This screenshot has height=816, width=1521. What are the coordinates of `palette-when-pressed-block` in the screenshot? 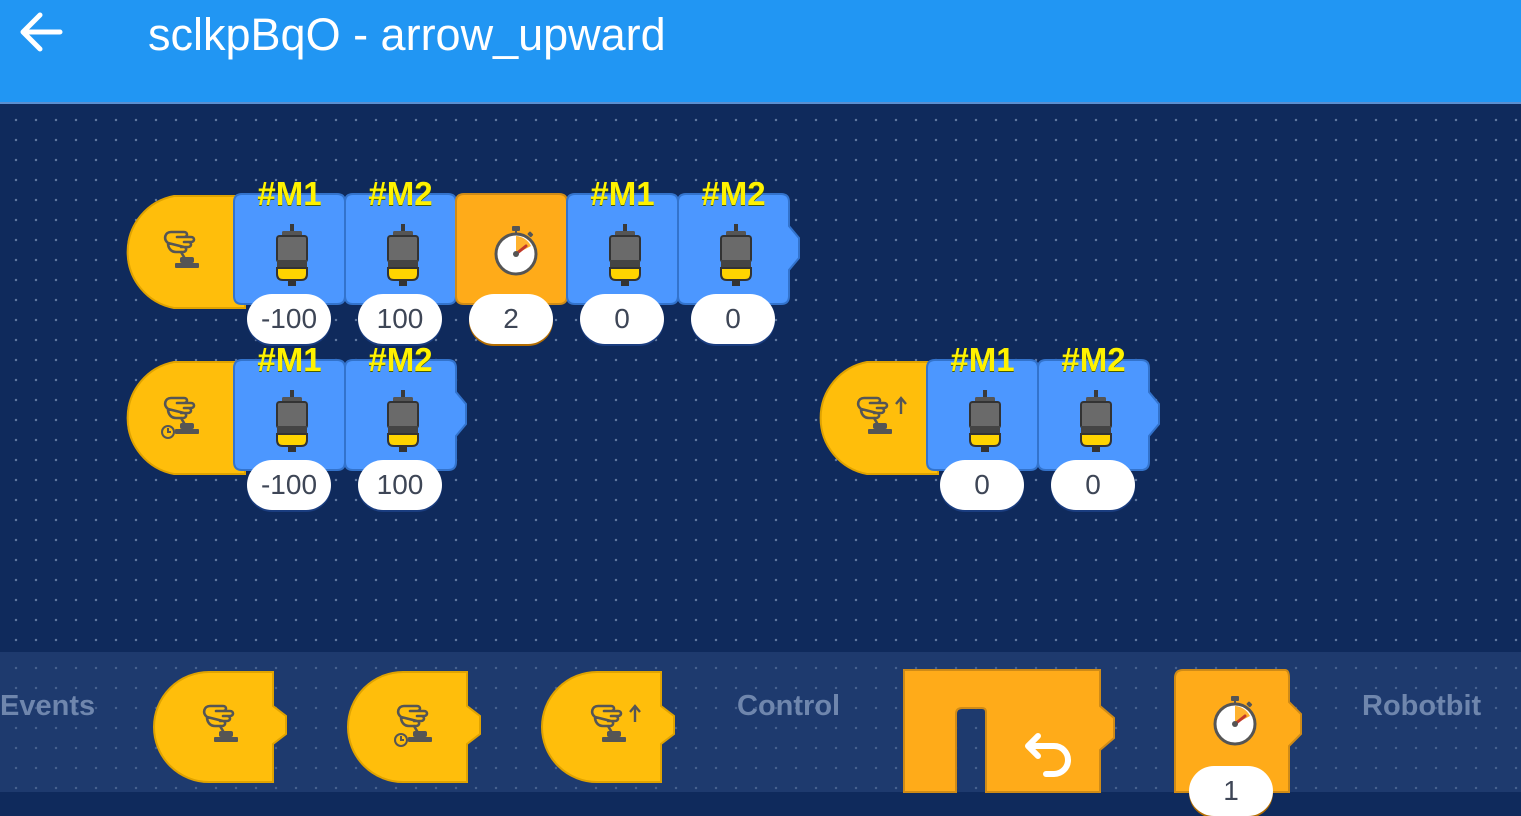 It's located at (221, 726).